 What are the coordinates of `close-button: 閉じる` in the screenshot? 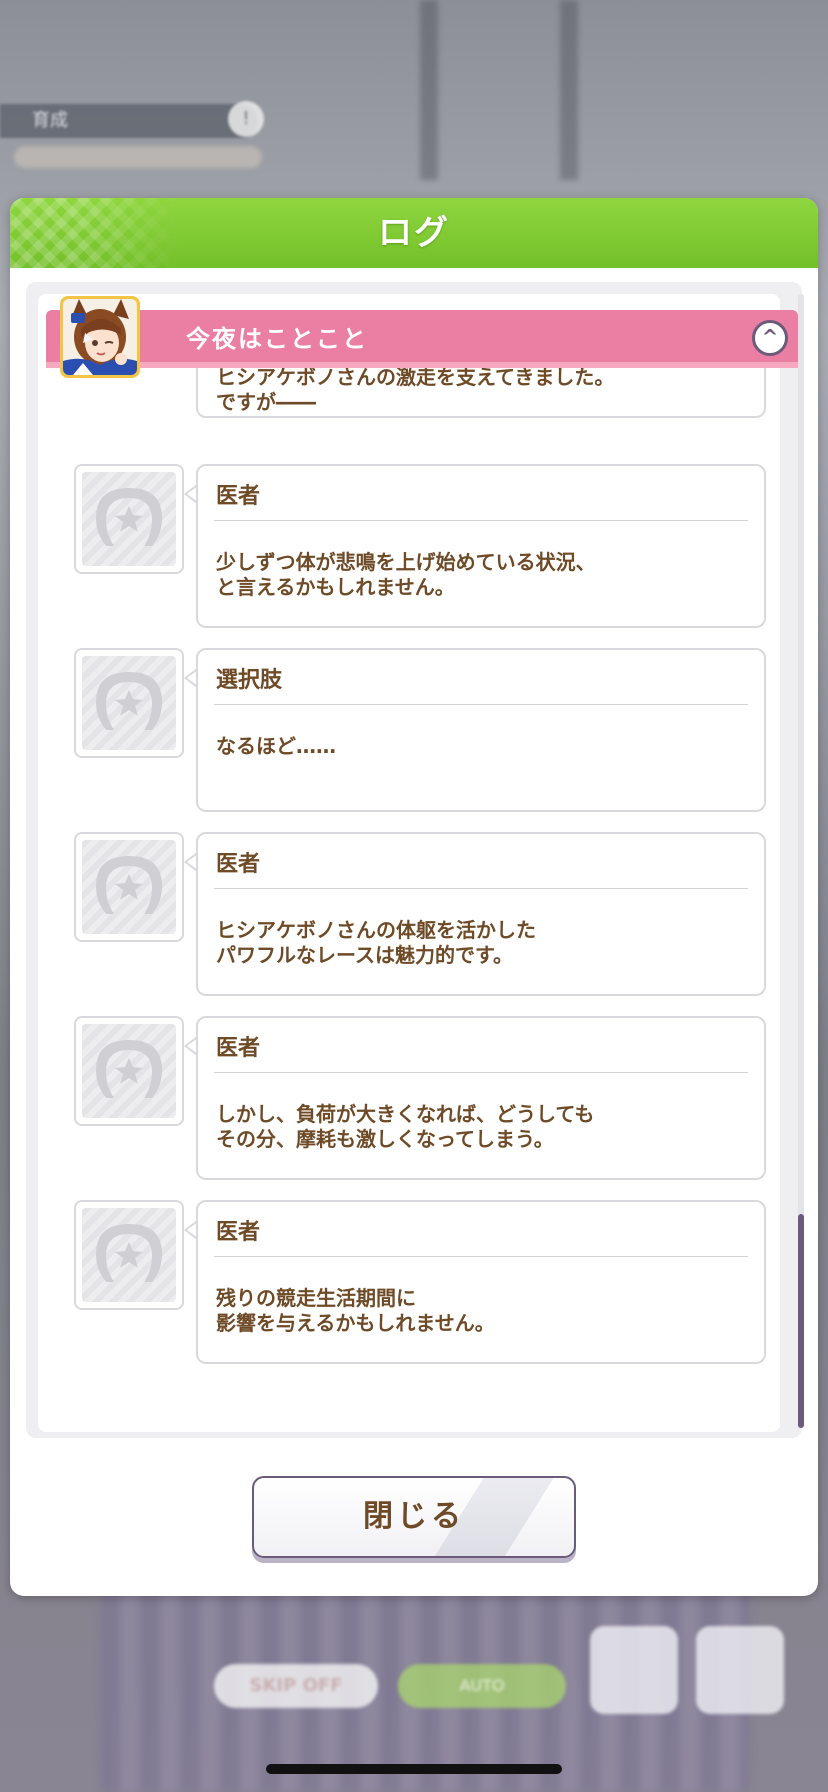 It's located at (414, 1517).